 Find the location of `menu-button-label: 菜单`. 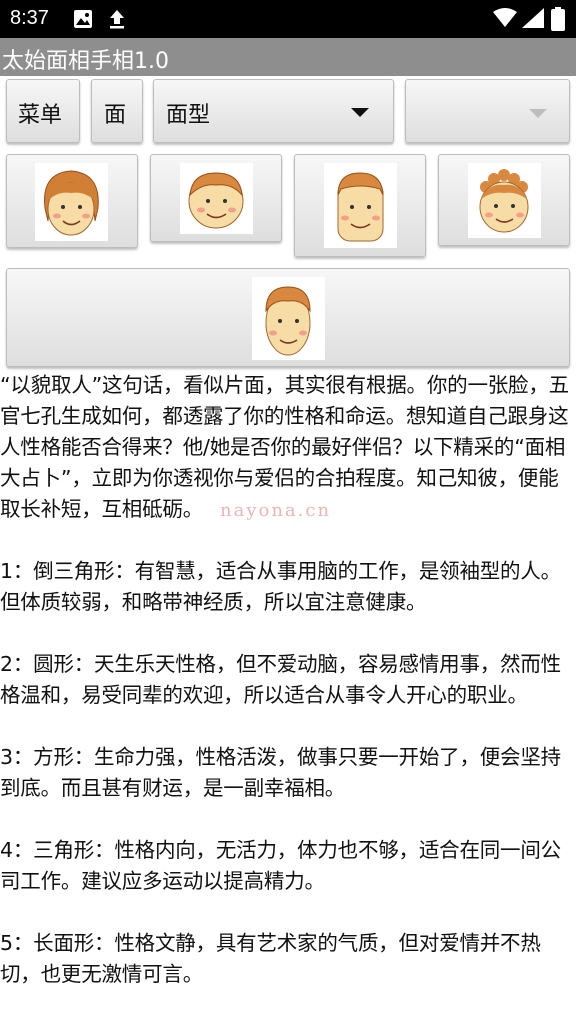

menu-button-label: 菜单 is located at coordinates (40, 115).